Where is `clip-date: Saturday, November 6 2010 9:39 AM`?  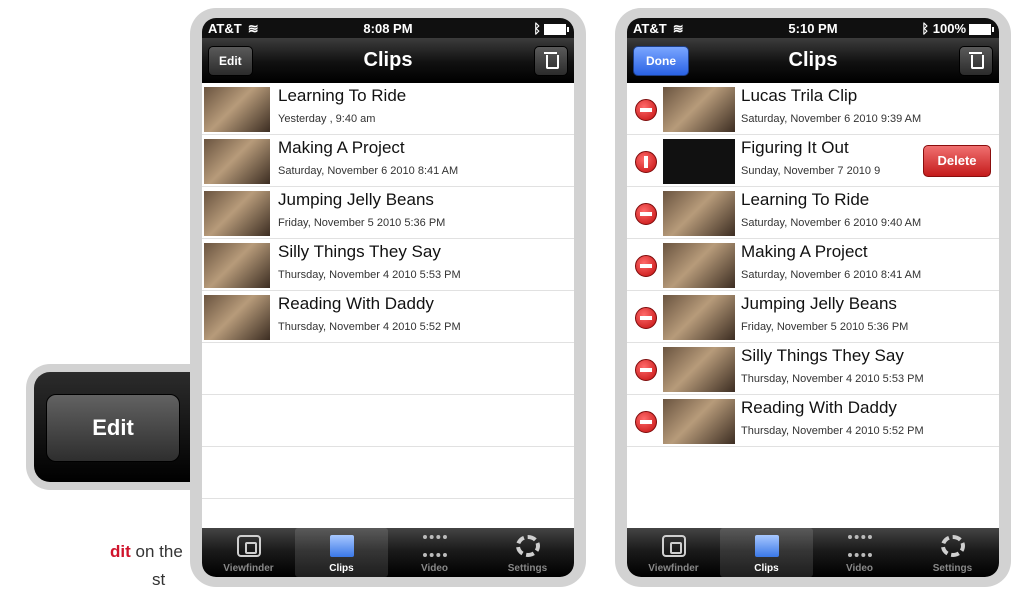
clip-date: Saturday, November 6 2010 9:39 AM is located at coordinates (831, 119).